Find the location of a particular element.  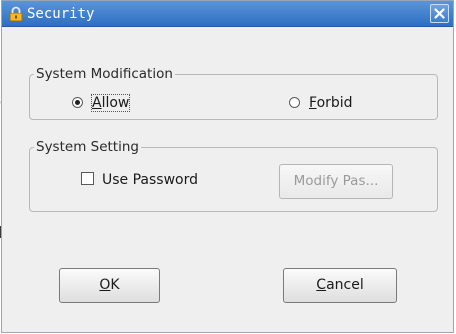

use-password-label: Use Password is located at coordinates (150, 180).